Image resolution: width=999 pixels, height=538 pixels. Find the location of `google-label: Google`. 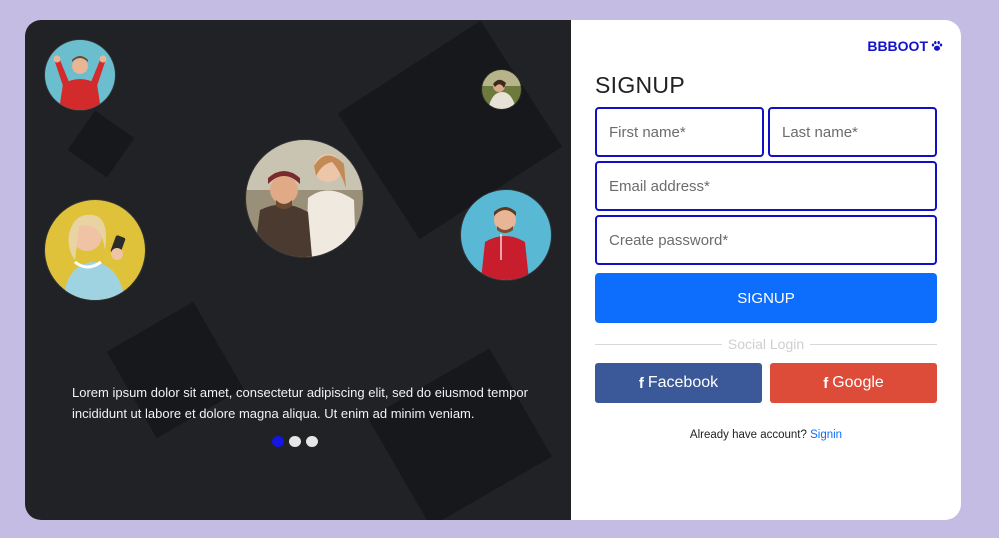

google-label: Google is located at coordinates (858, 382).